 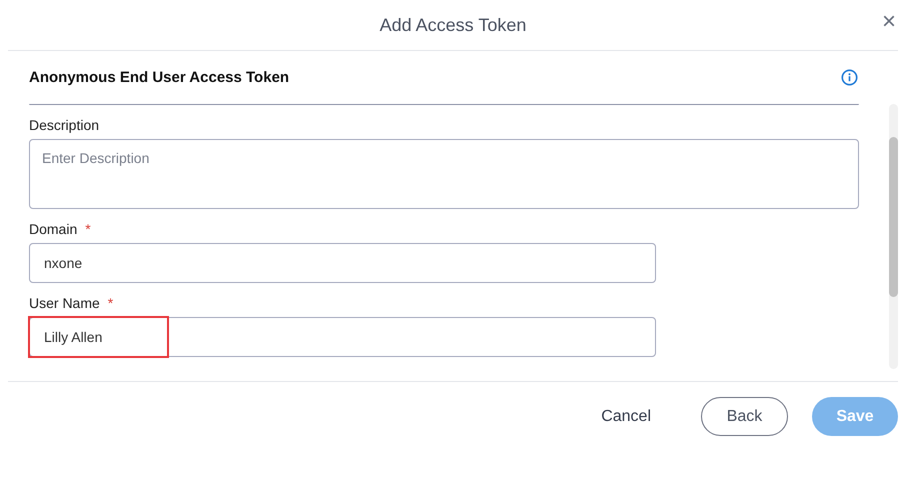 What do you see at coordinates (626, 416) in the screenshot?
I see `cancel-button: Cancel` at bounding box center [626, 416].